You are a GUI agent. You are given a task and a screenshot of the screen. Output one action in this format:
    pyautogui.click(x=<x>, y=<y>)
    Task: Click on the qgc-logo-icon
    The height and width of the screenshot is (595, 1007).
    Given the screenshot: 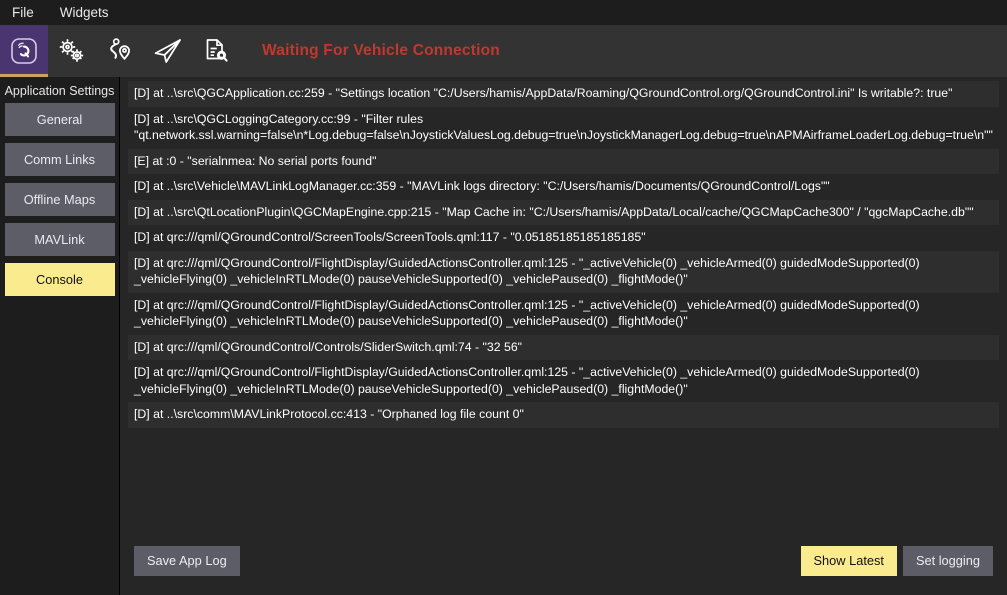 What is the action you would take?
    pyautogui.click(x=24, y=51)
    